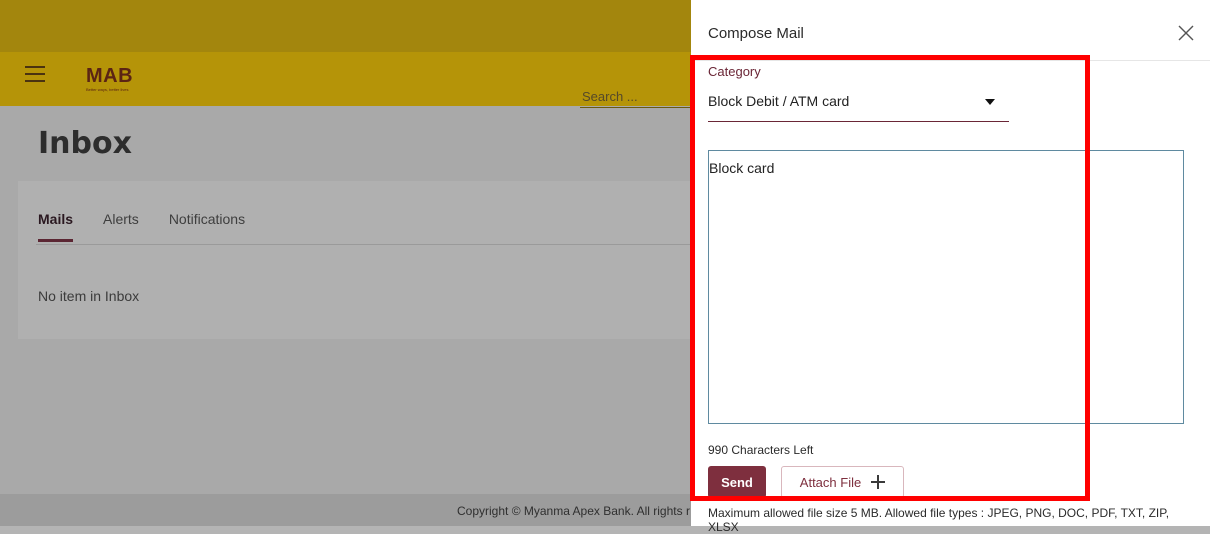  What do you see at coordinates (830, 482) in the screenshot?
I see `attach-file-label: Attach File` at bounding box center [830, 482].